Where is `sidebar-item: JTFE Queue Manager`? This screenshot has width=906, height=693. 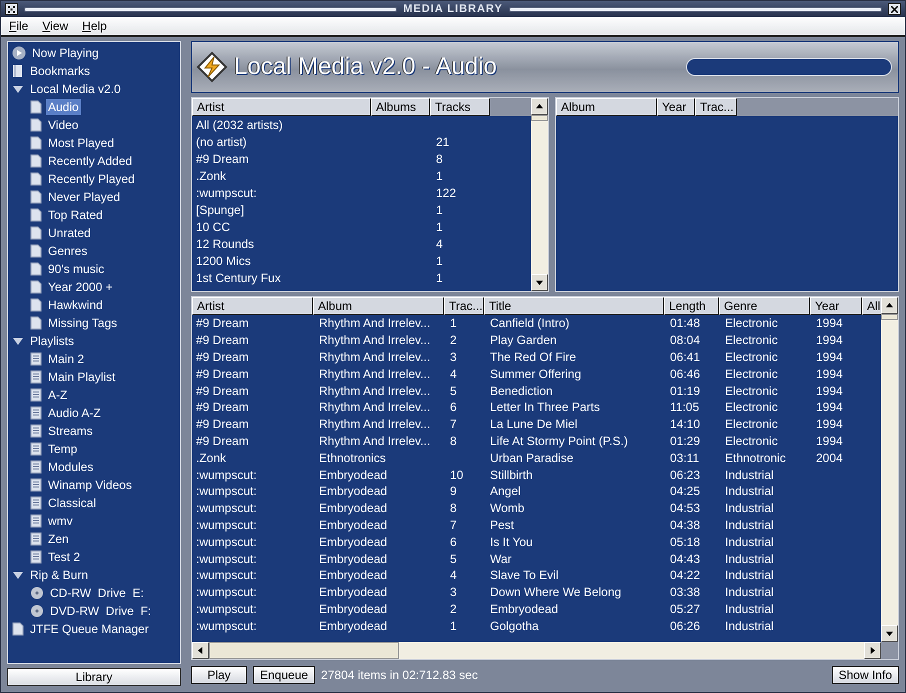
sidebar-item: JTFE Queue Manager is located at coordinates (89, 629).